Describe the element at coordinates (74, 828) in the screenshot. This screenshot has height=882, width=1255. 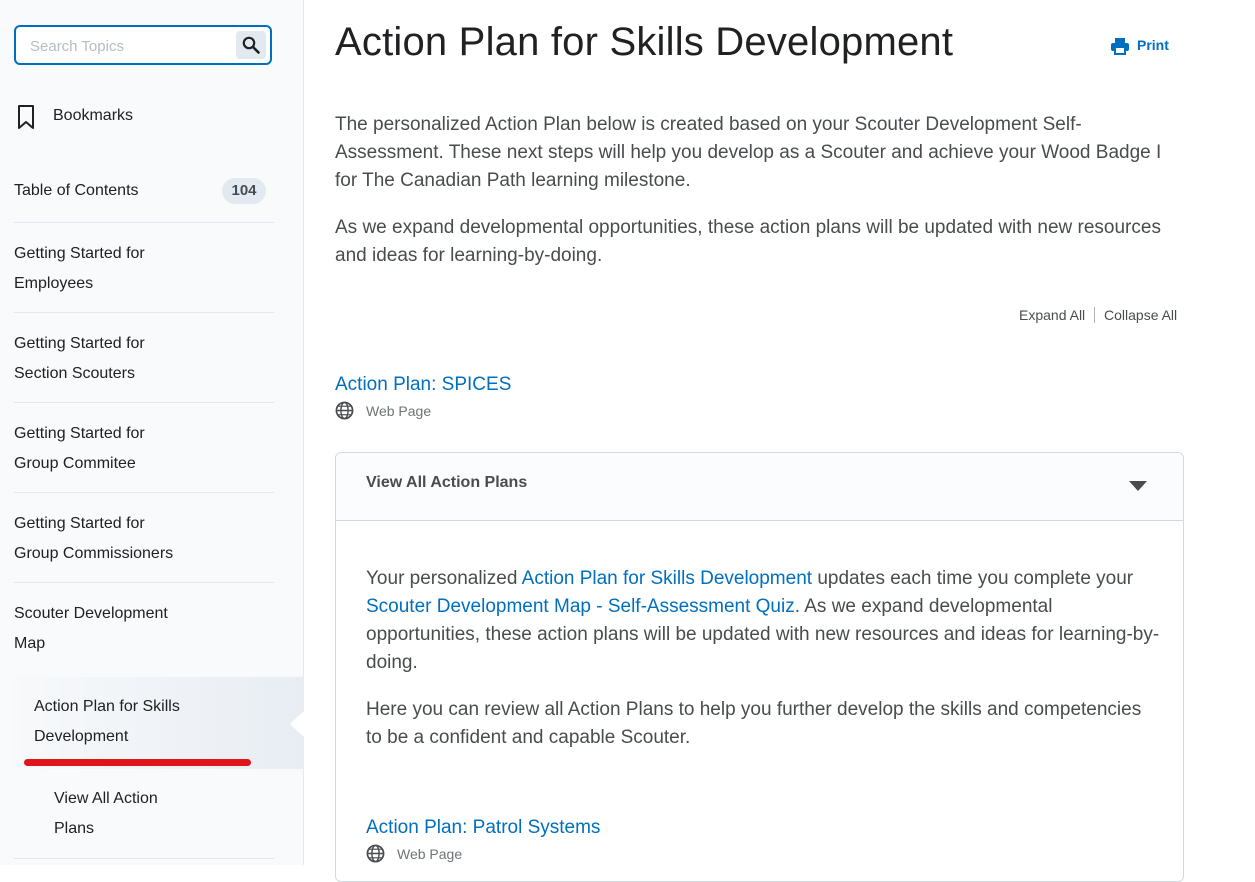
I see `submodule-label: Plans` at that location.